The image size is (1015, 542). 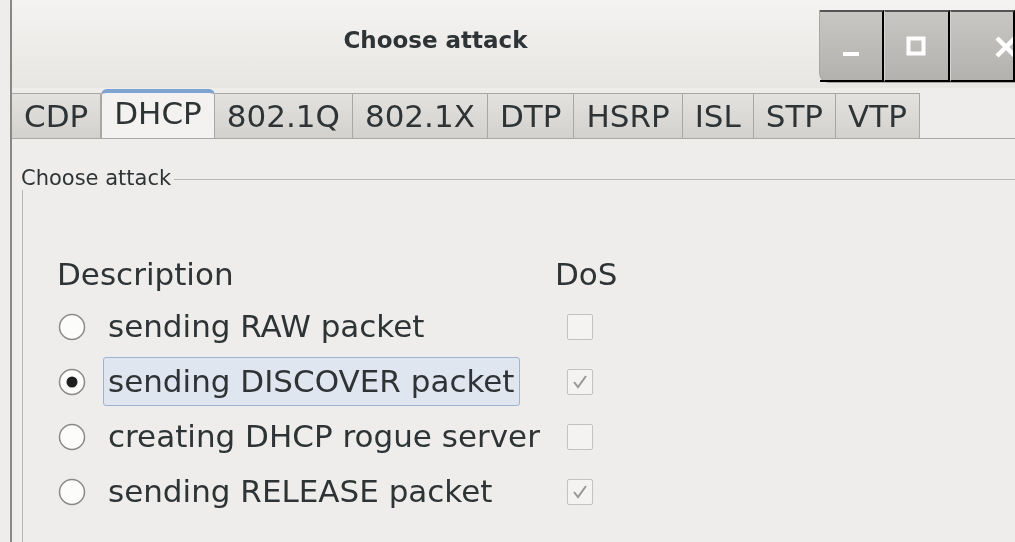 I want to click on column-header: Description, so click(x=146, y=274).